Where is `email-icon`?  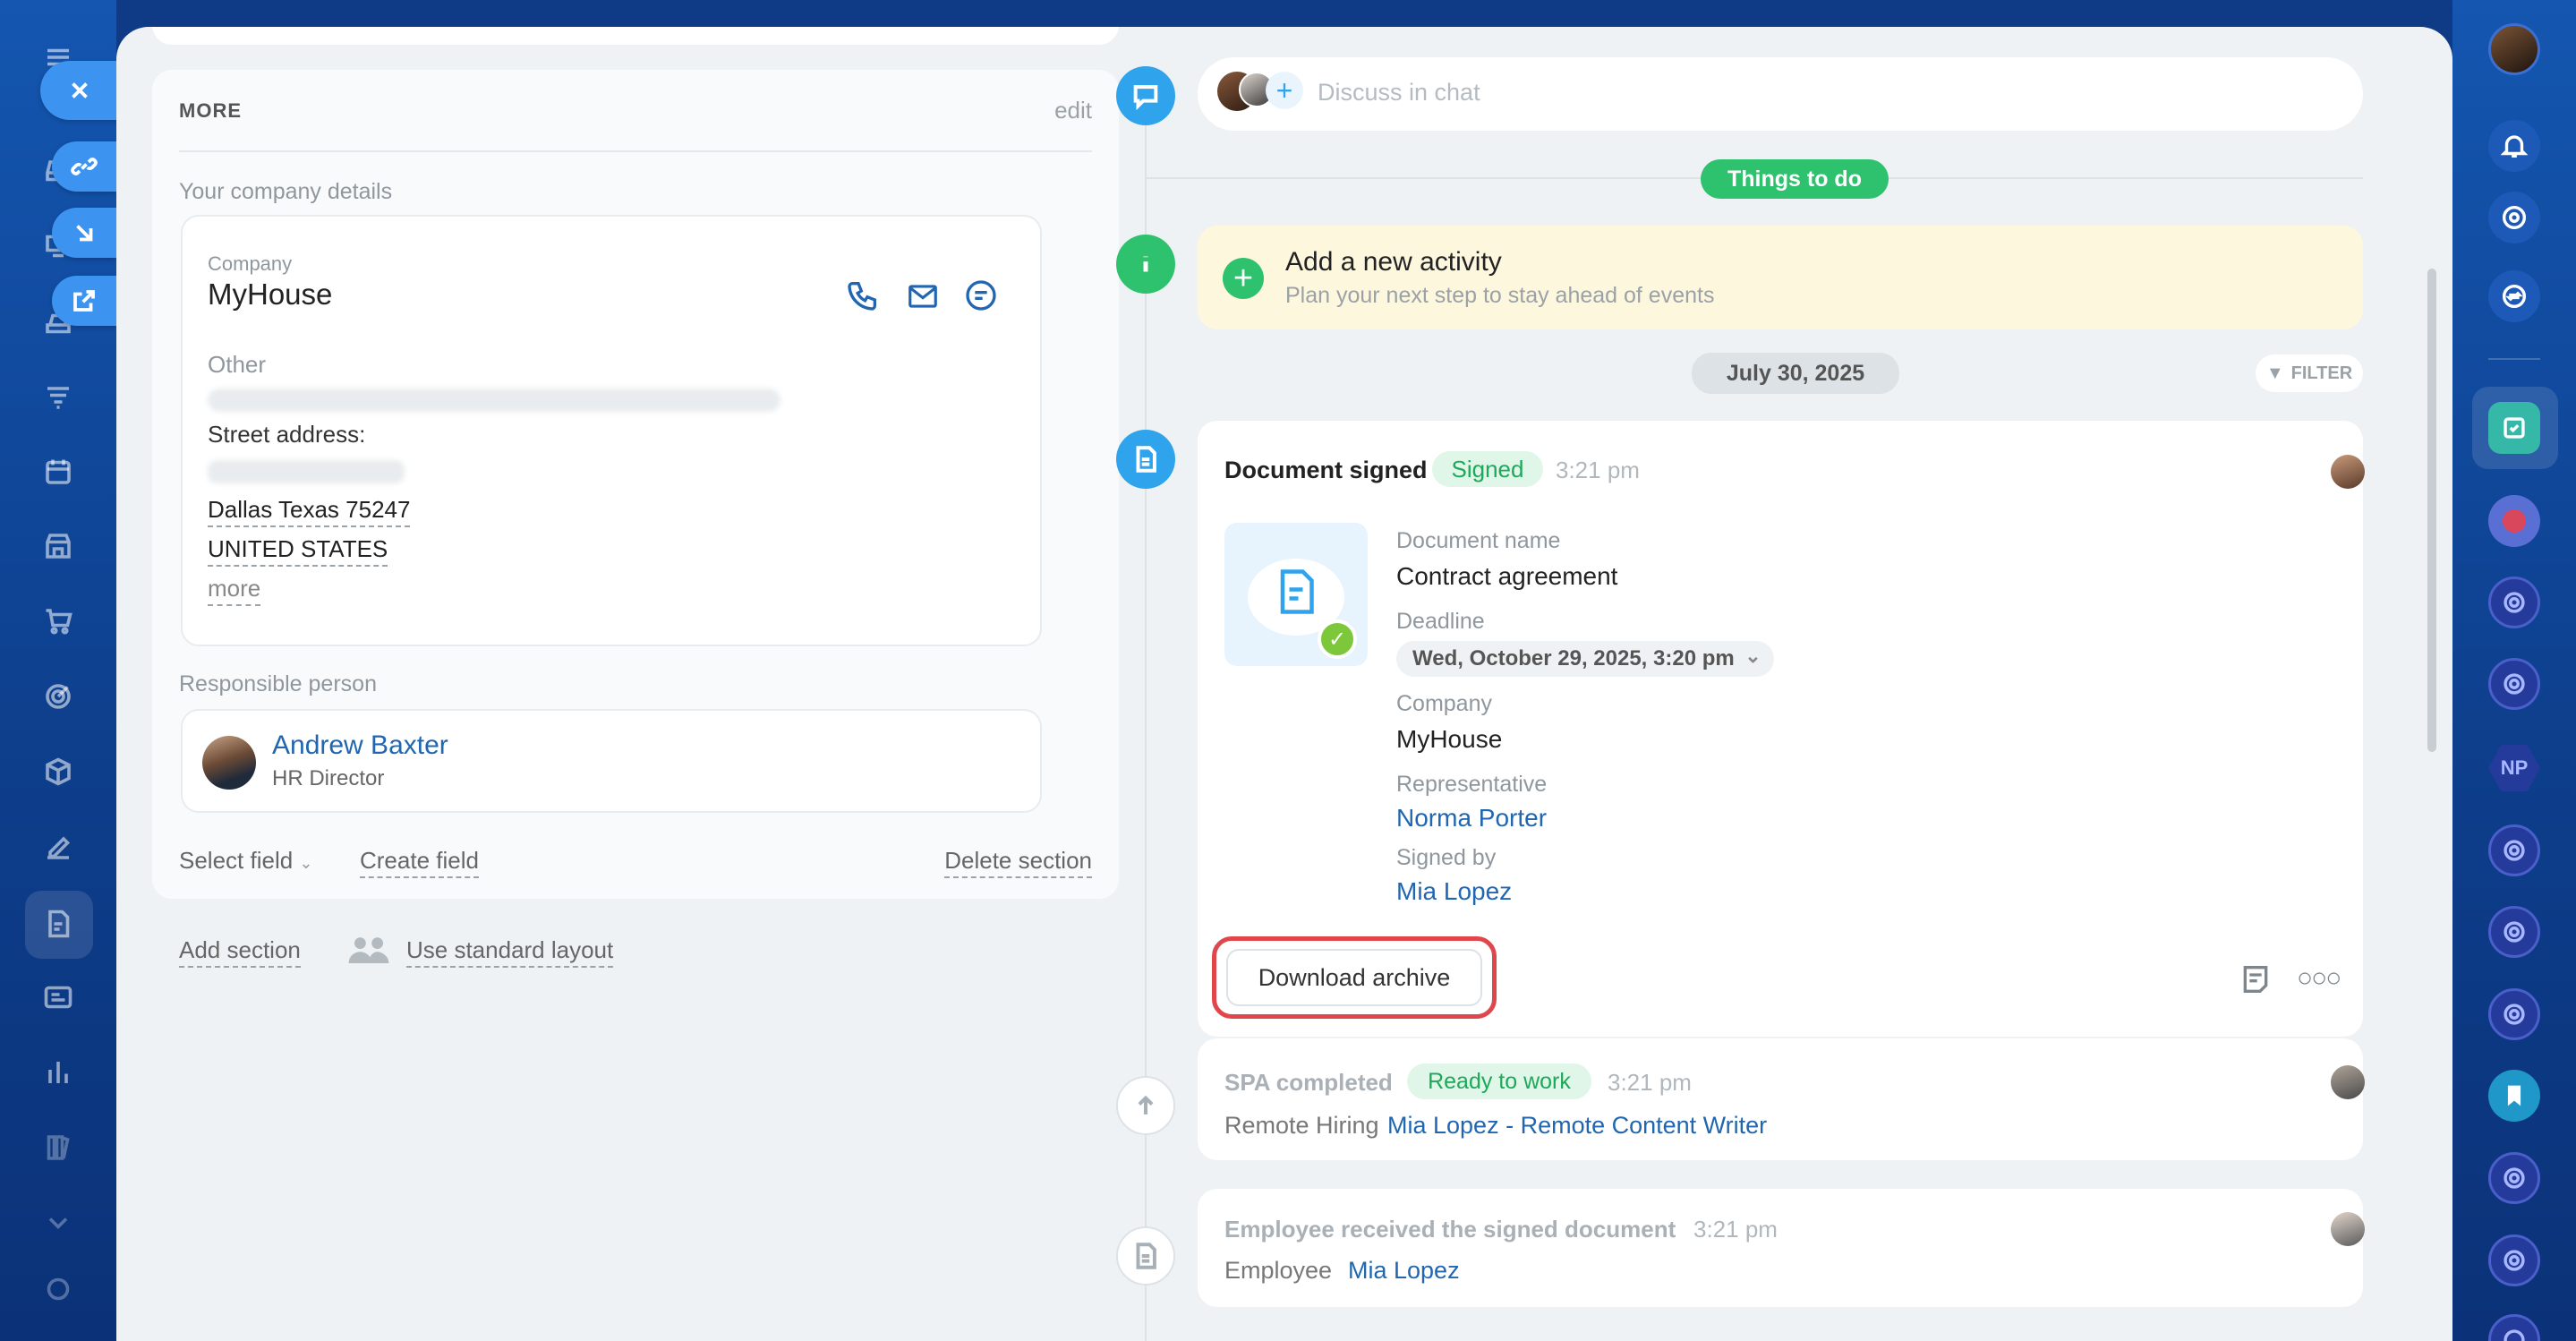
email-icon is located at coordinates (923, 296).